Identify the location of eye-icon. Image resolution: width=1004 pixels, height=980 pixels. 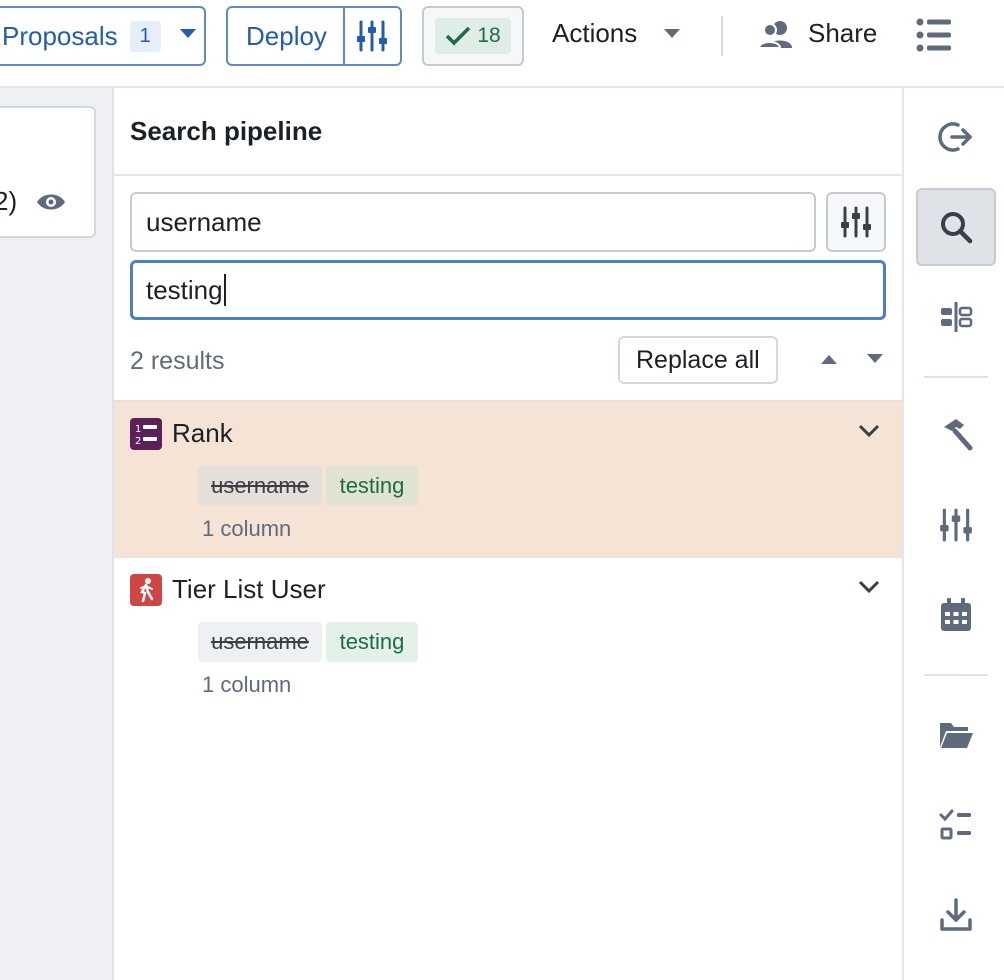
(51, 204).